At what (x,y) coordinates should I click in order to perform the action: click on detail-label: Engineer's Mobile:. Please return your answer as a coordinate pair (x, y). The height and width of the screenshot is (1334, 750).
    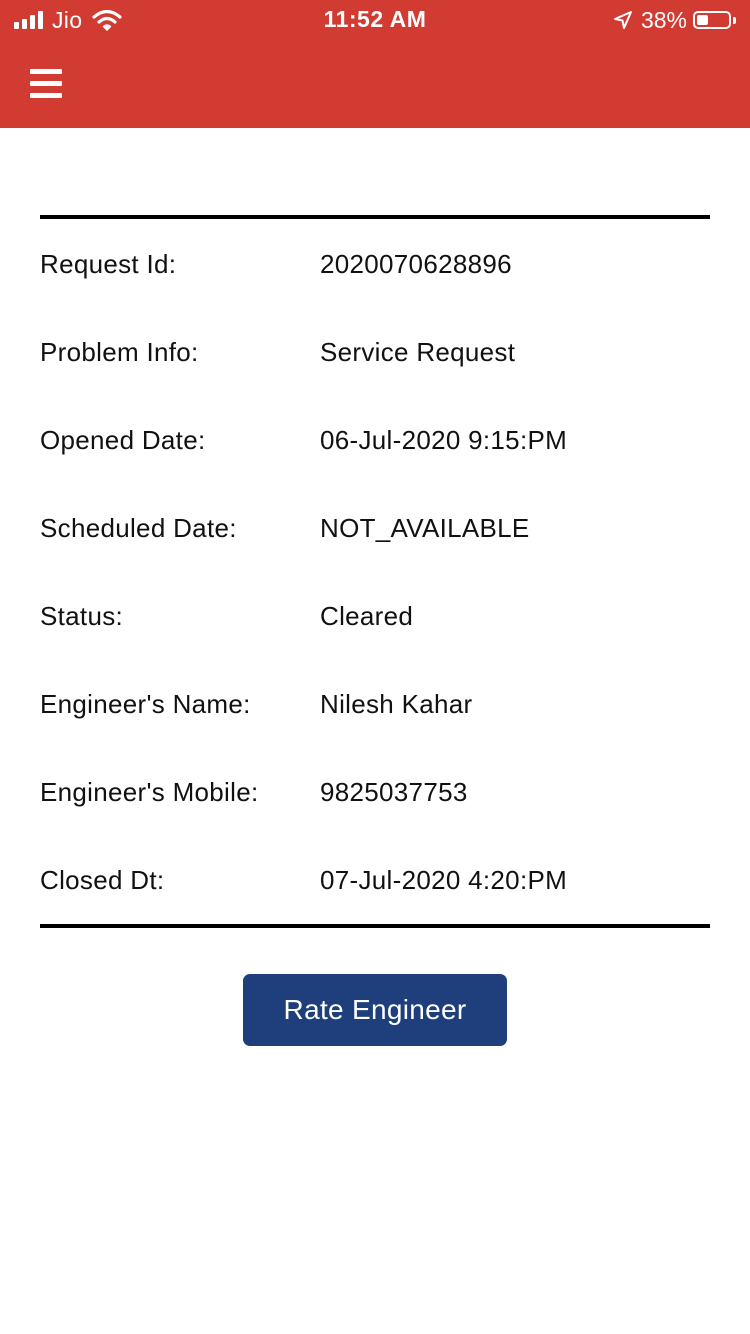
    Looking at the image, I should click on (149, 792).